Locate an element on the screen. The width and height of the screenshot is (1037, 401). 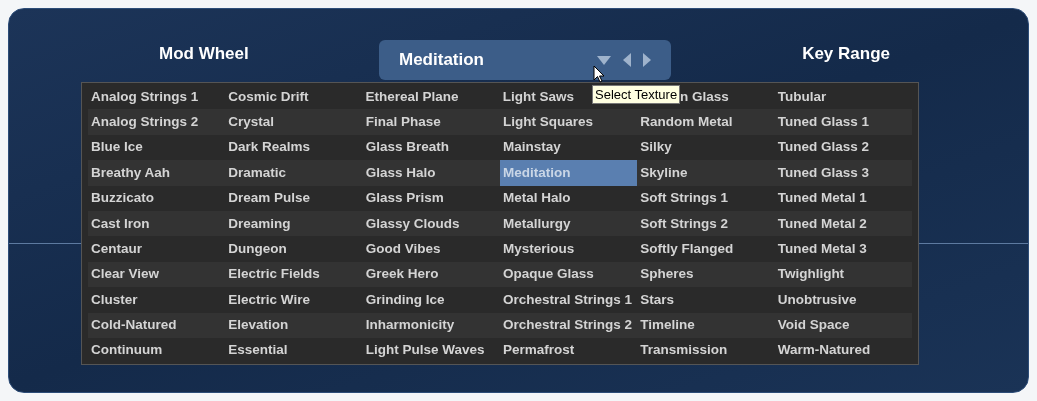
texture-item: Twighlight is located at coordinates (843, 274).